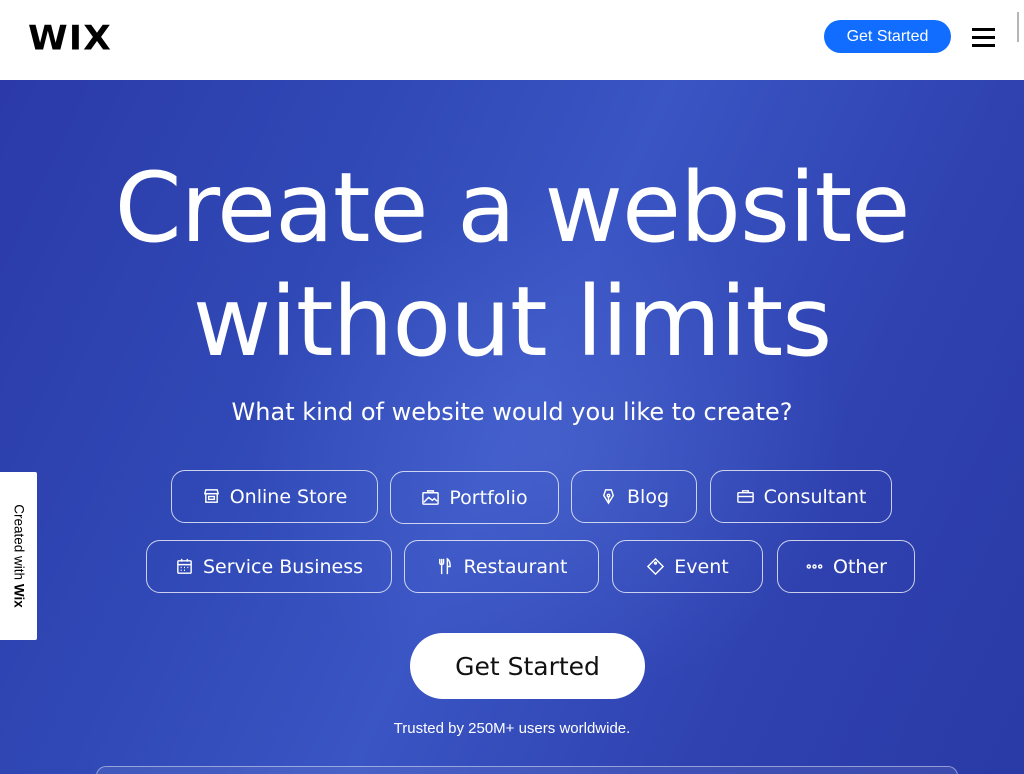  What do you see at coordinates (288, 496) in the screenshot?
I see `chip-label: Online Store` at bounding box center [288, 496].